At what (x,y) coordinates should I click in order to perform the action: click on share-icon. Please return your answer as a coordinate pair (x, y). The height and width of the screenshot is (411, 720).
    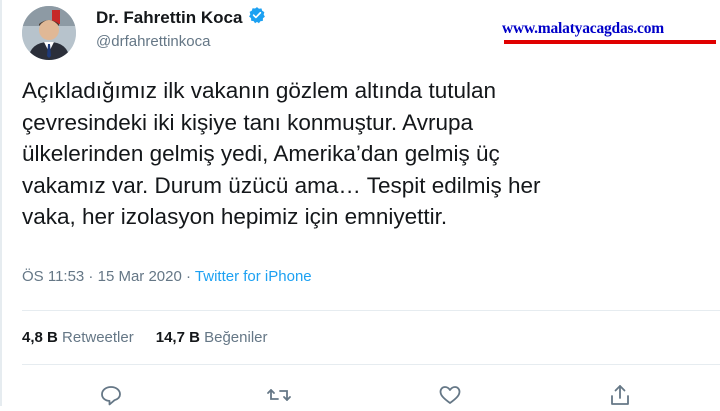
    Looking at the image, I should click on (621, 395).